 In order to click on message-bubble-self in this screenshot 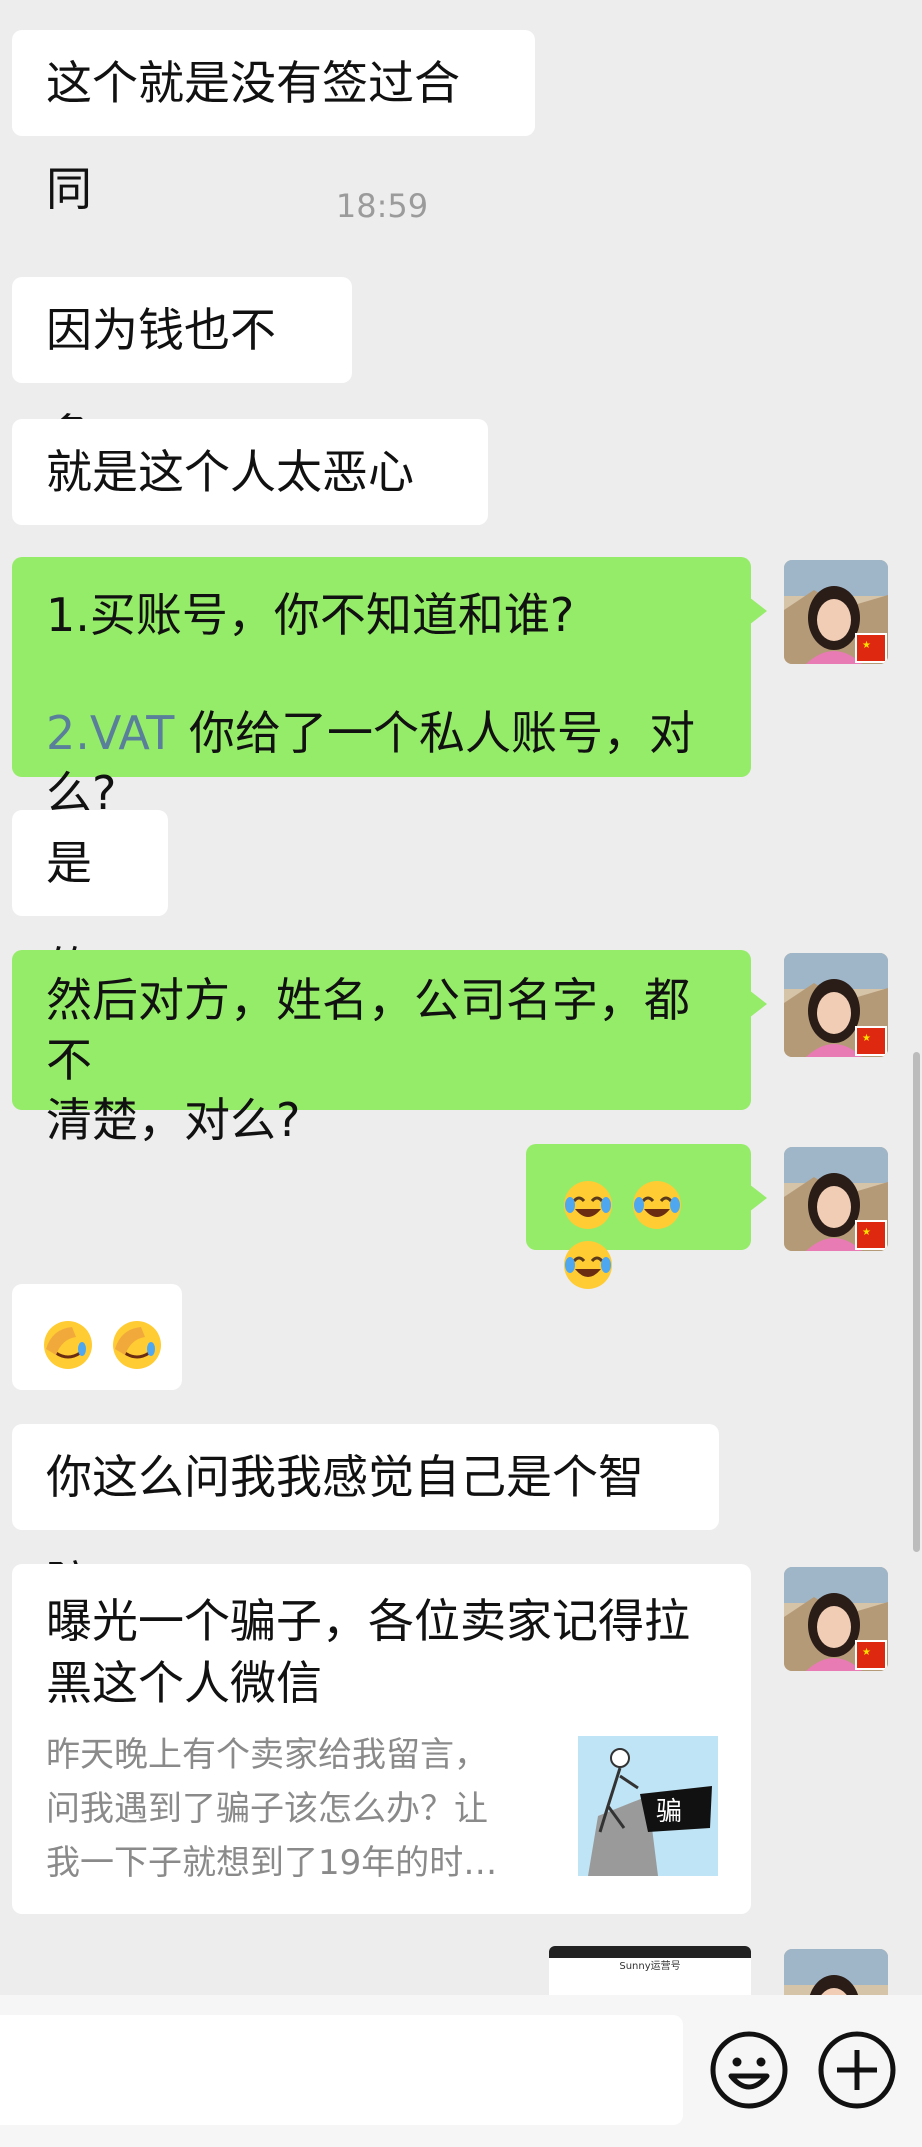, I will do `click(646, 1216)`.